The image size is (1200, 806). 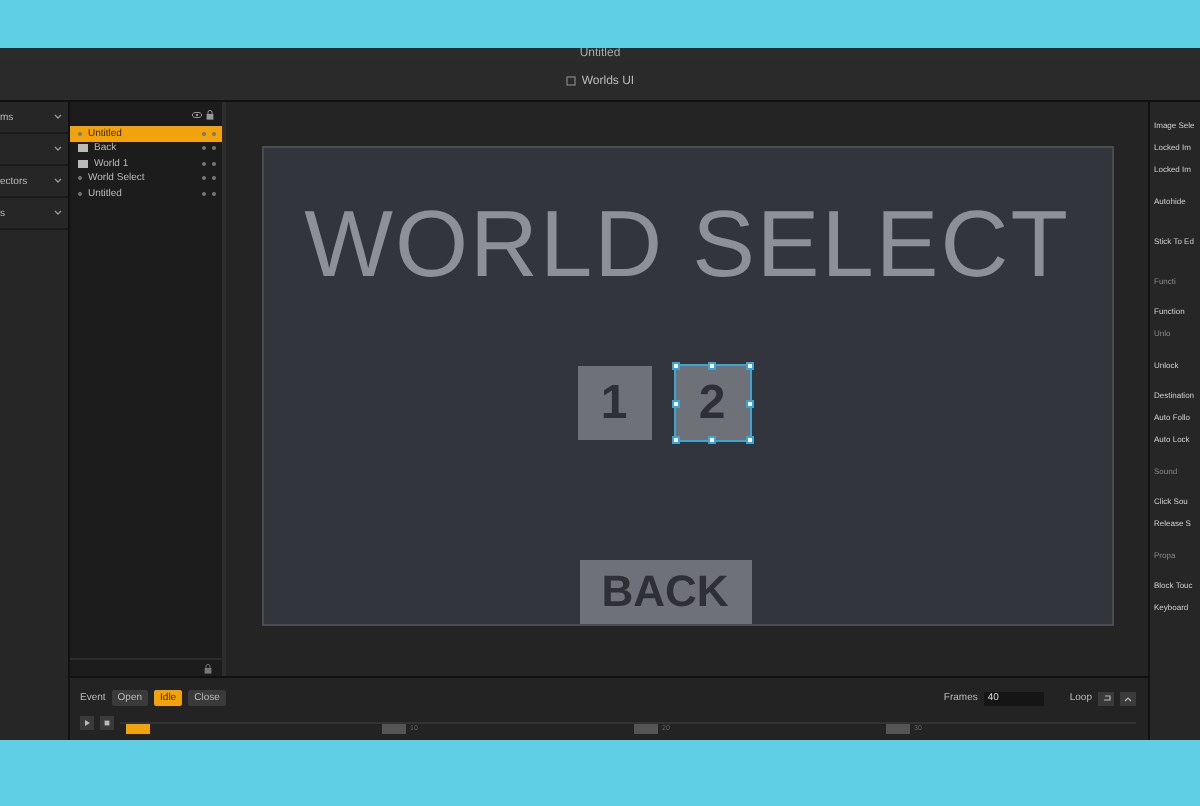 I want to click on stage-title: WORLD SELECT, so click(x=687, y=243).